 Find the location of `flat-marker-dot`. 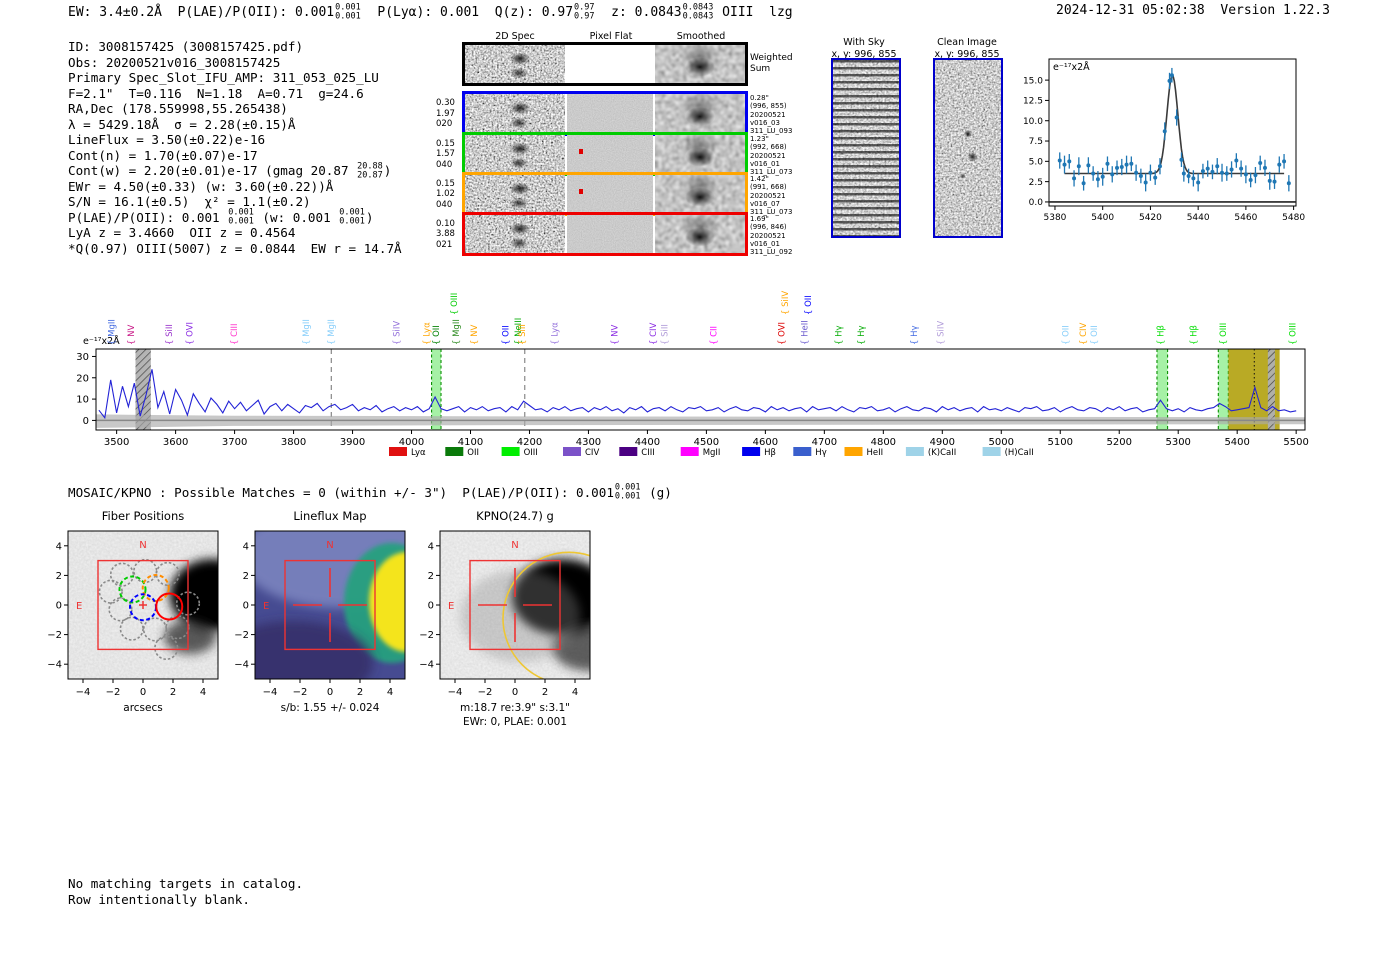

flat-marker-dot is located at coordinates (581, 152).